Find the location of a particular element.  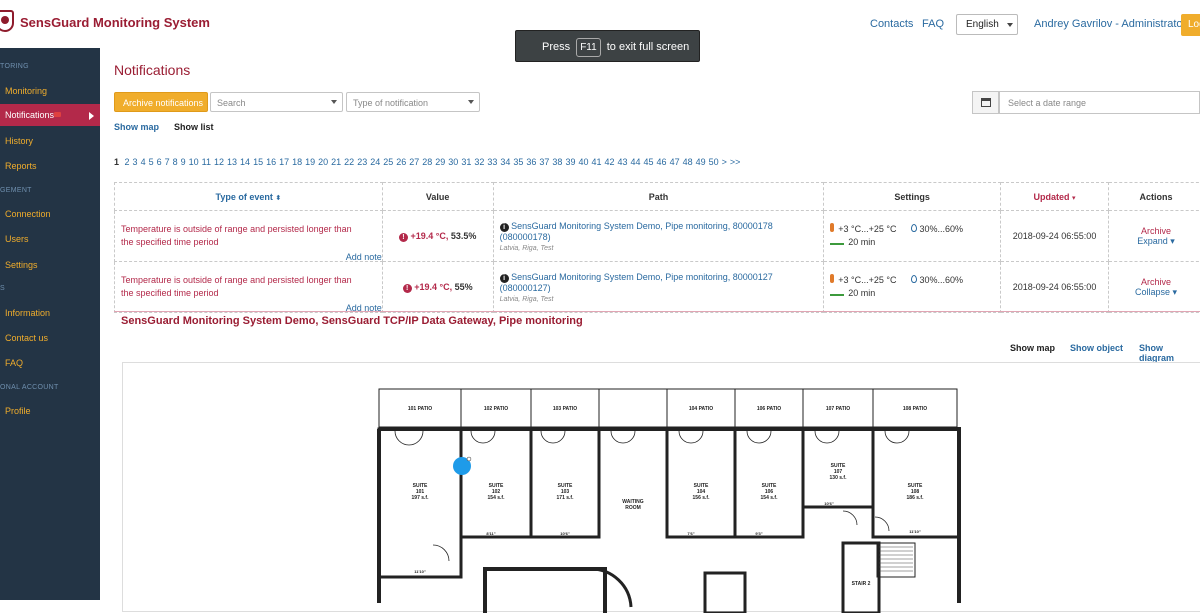

sidebar-item-monitoring: Monitoring is located at coordinates (50, 91).